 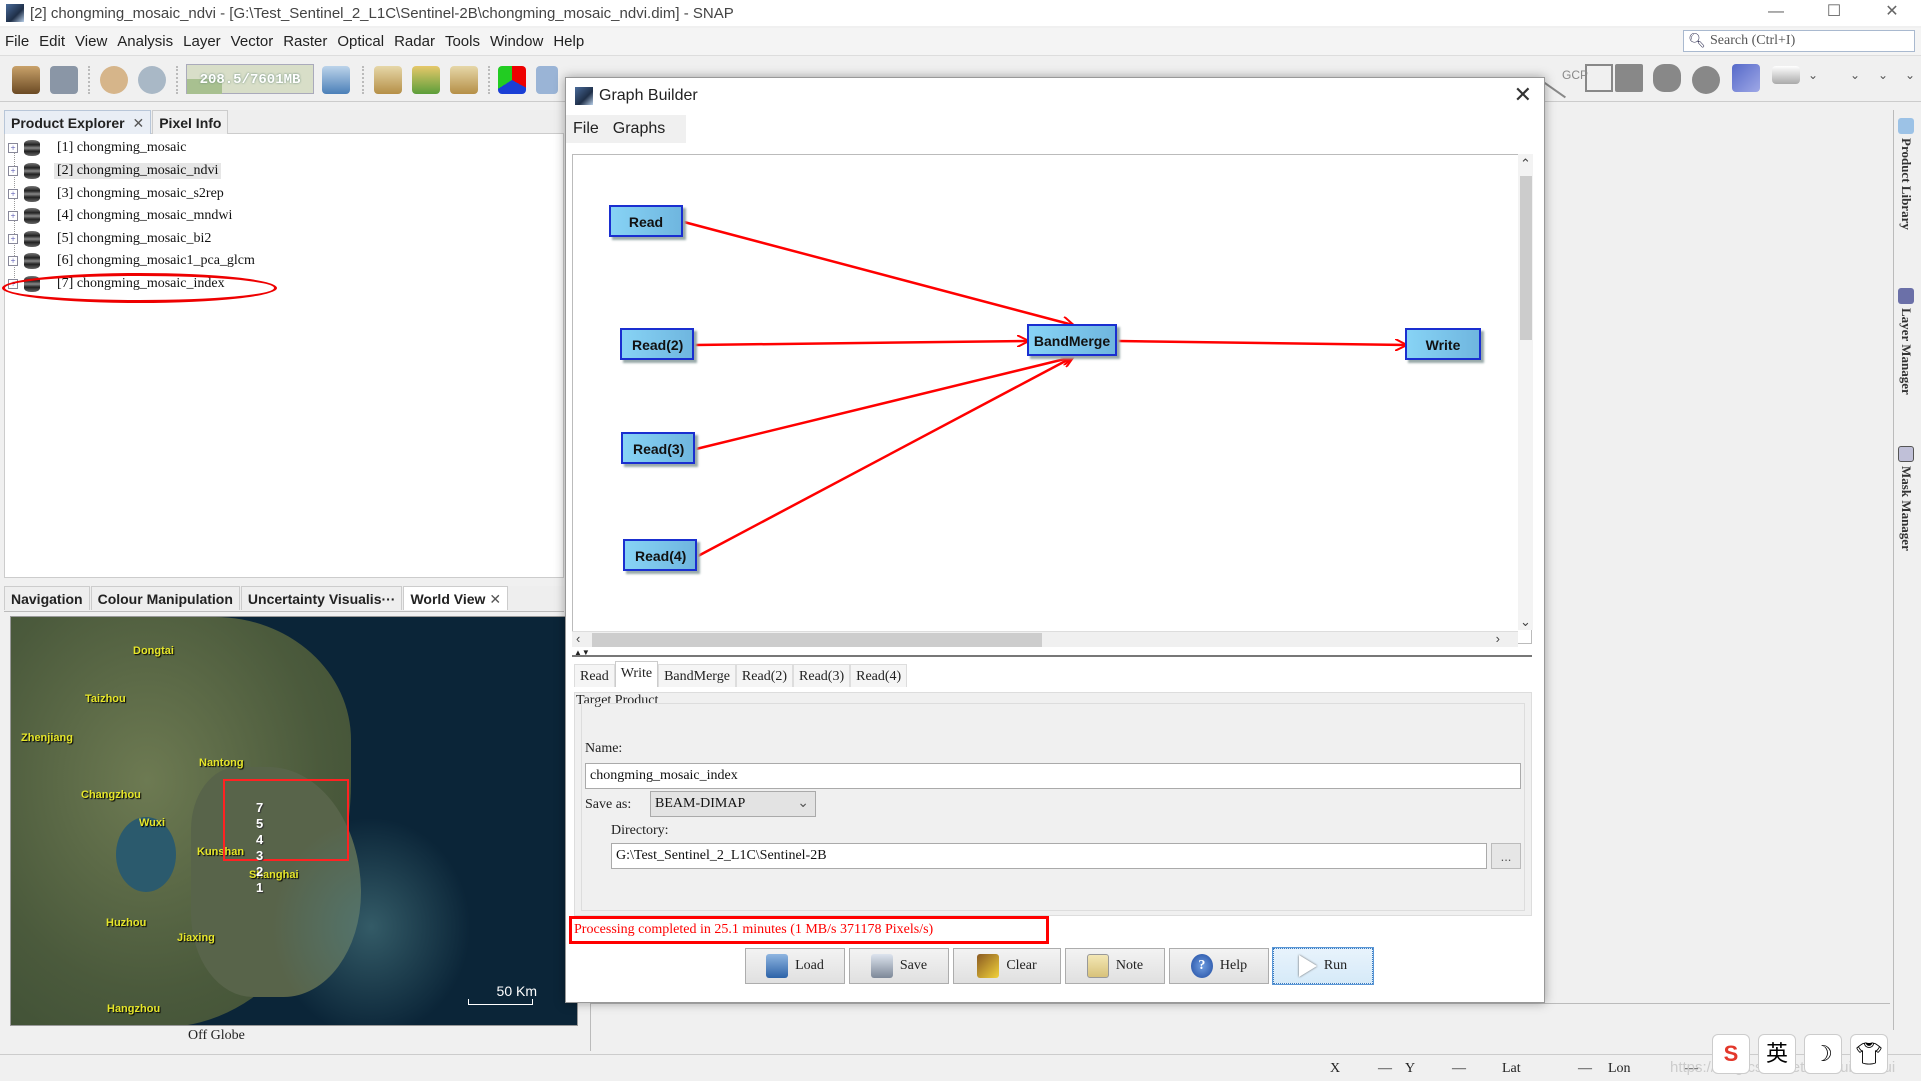 I want to click on menu-vector: Vector, so click(x=252, y=41).